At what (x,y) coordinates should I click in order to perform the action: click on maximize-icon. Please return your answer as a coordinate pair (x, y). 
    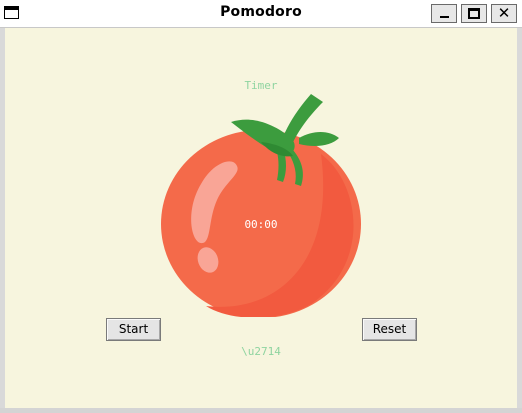
    Looking at the image, I should click on (474, 13).